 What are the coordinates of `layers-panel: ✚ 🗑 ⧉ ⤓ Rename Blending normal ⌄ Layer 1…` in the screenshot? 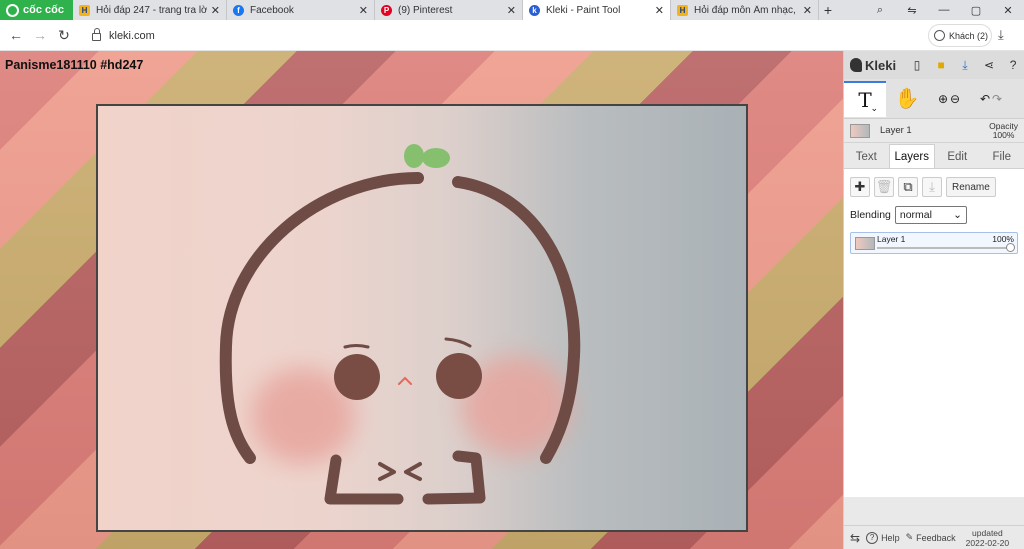 It's located at (934, 333).